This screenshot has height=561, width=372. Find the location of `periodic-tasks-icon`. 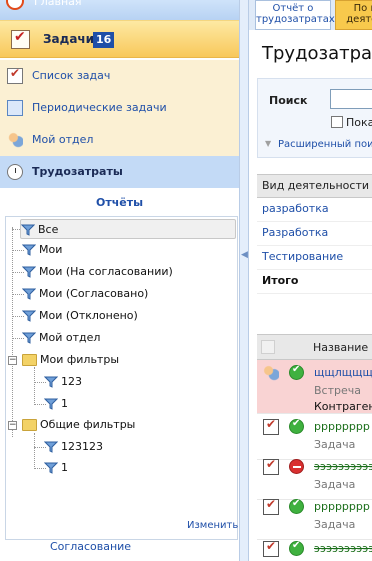

periodic-tasks-icon is located at coordinates (15, 108).